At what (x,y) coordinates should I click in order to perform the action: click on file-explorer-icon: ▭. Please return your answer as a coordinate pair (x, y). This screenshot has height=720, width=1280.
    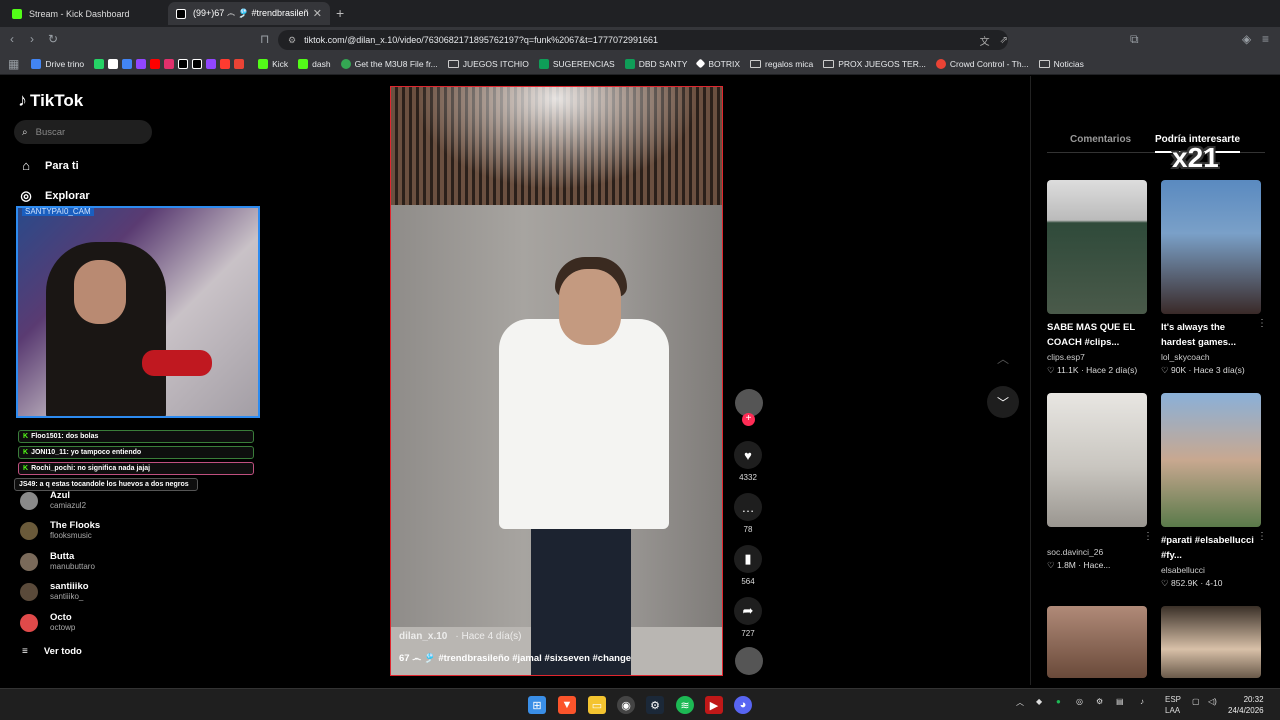
    Looking at the image, I should click on (597, 705).